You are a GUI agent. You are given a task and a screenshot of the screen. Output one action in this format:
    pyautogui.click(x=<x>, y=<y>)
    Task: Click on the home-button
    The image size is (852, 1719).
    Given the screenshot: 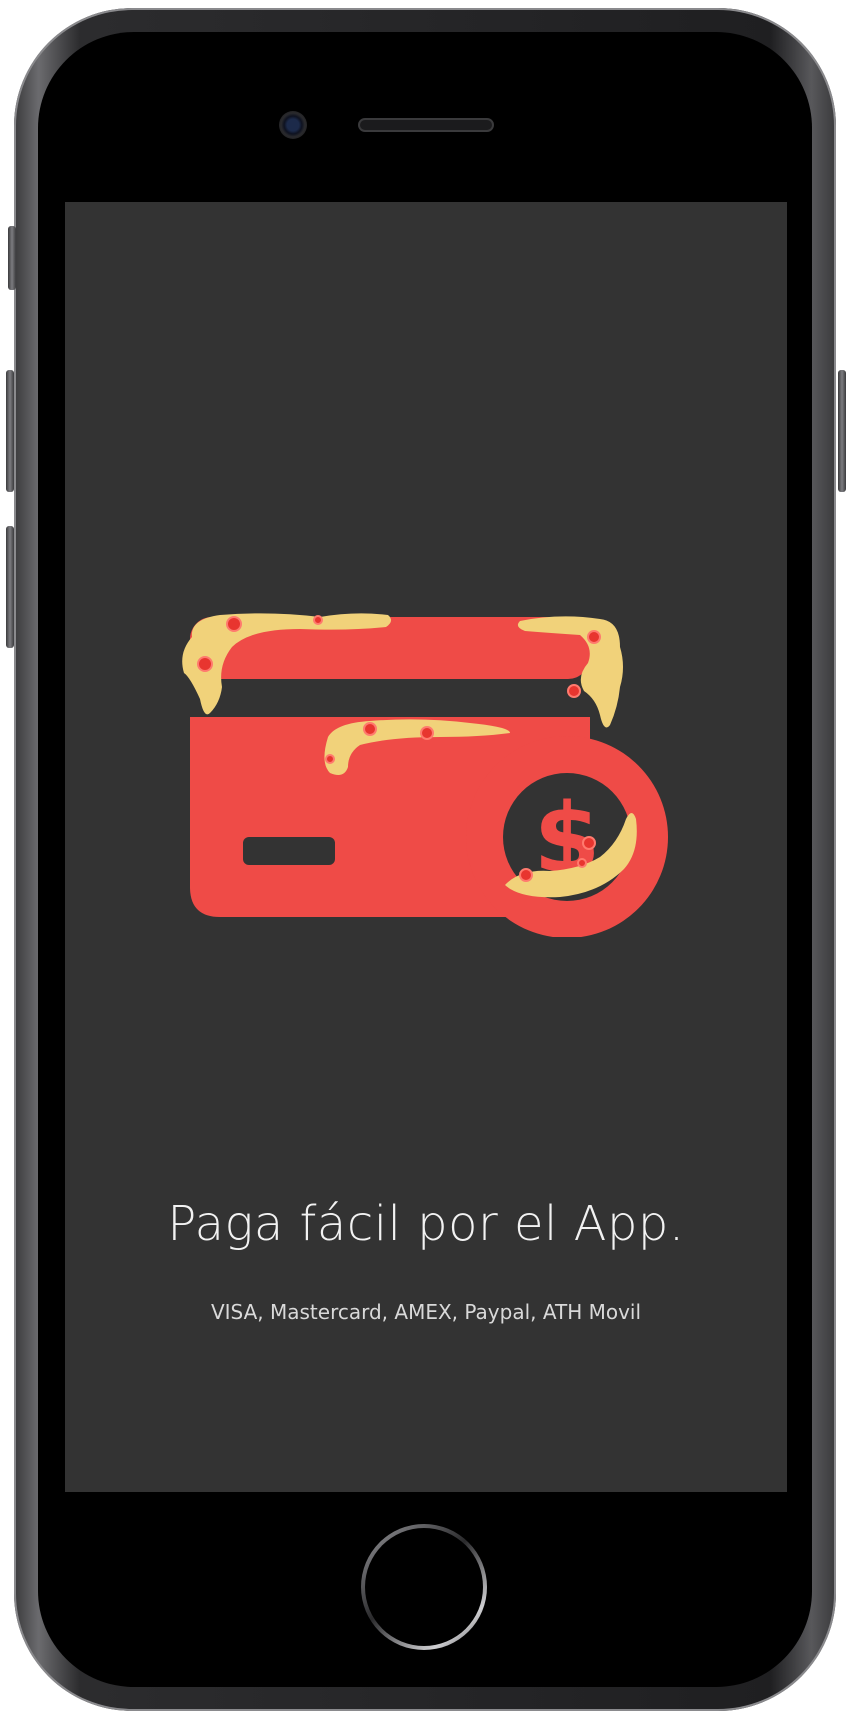 What is the action you would take?
    pyautogui.click(x=424, y=1587)
    